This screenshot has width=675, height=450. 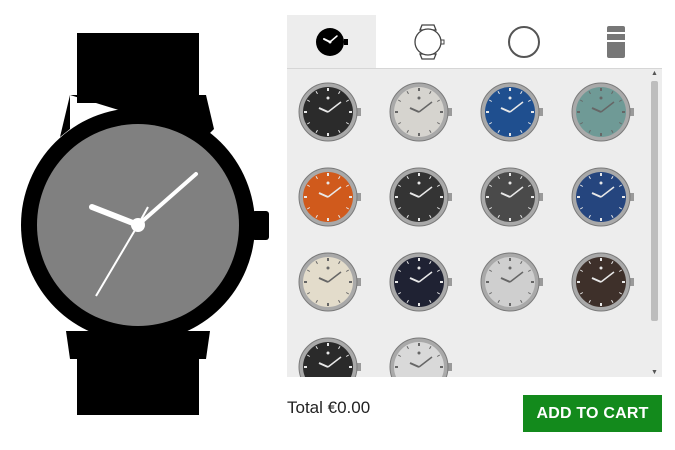 I want to click on scrollbar: ▲ ▼, so click(x=654, y=223).